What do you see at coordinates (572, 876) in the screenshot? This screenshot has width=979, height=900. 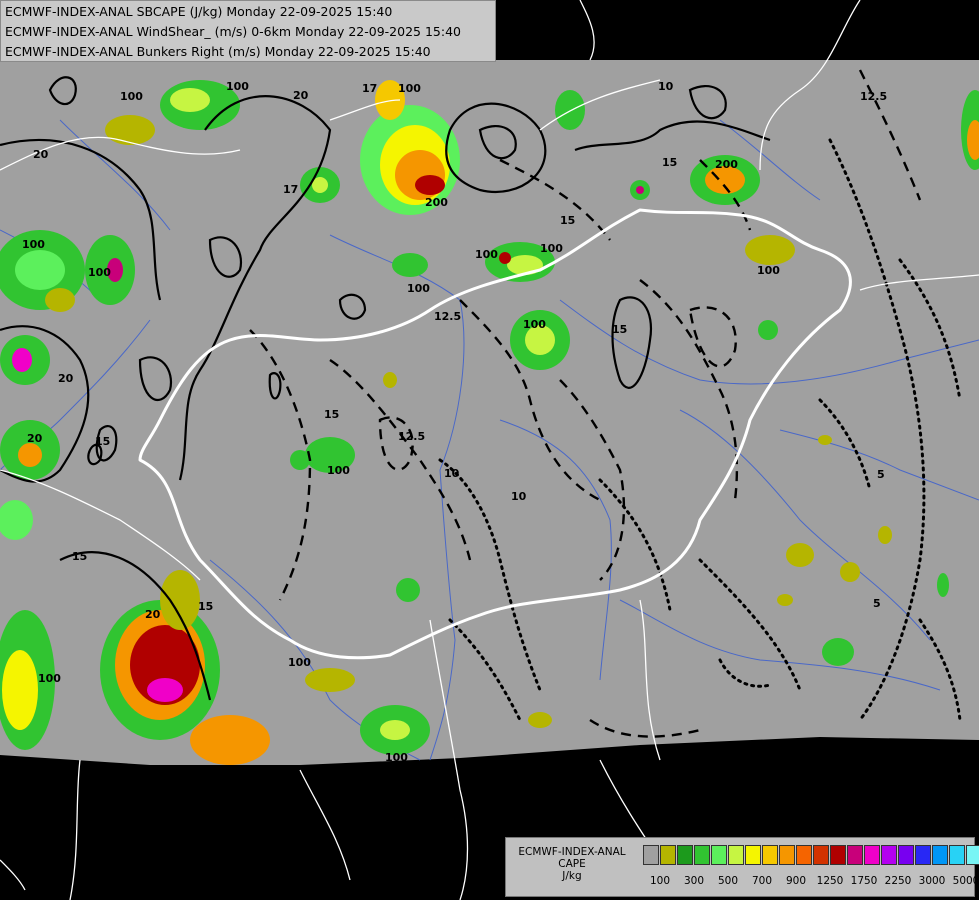 I see `legend-unit: J/kg` at bounding box center [572, 876].